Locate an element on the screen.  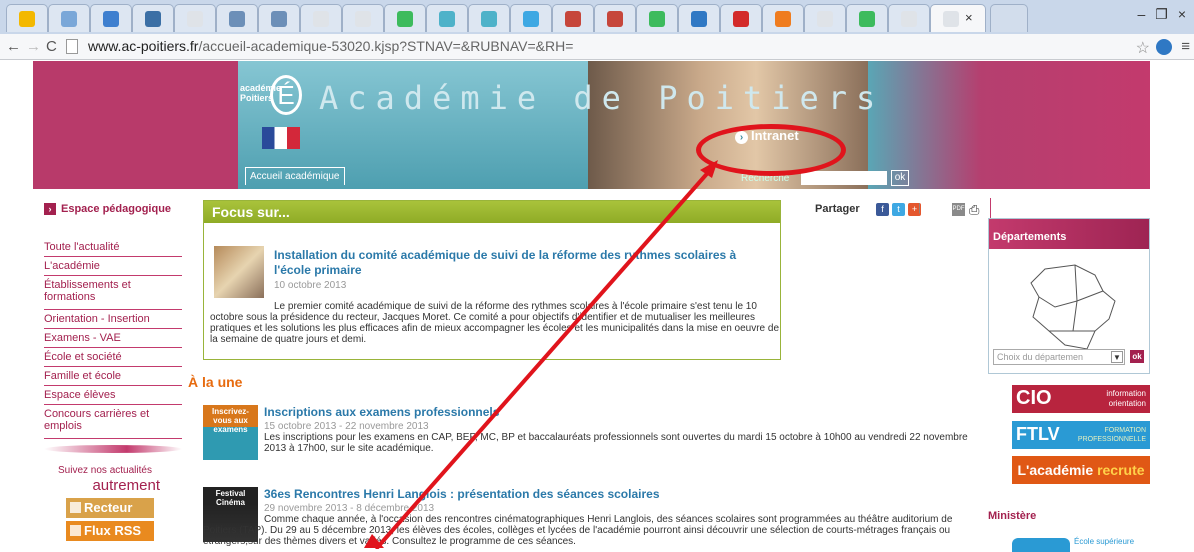
minimize-icon: – is located at coordinates (1141, 14).